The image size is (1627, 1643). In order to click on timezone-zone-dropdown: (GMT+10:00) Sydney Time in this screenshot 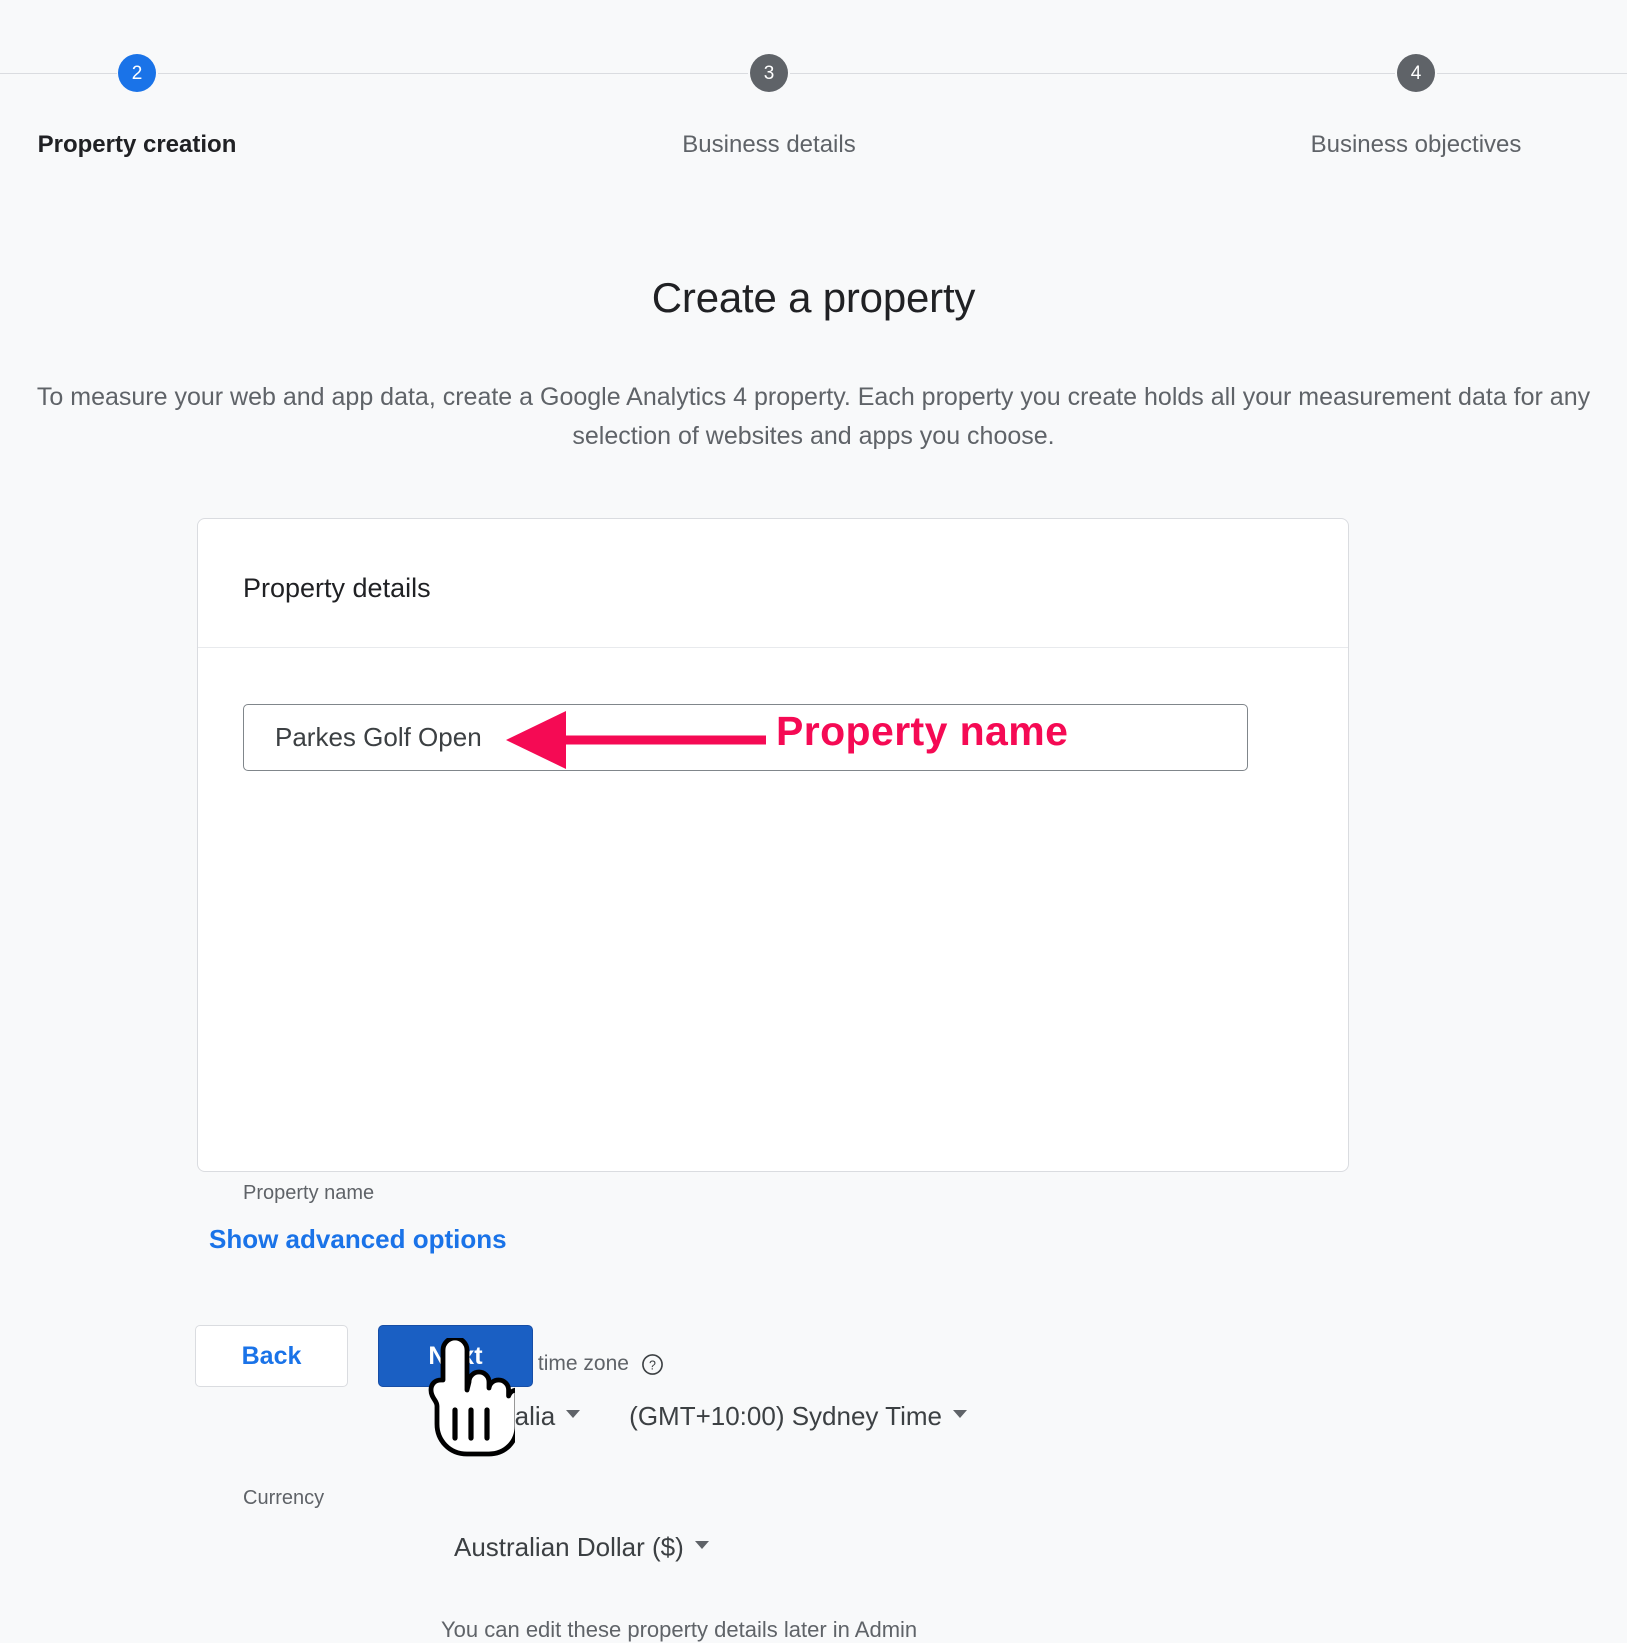, I will do `click(798, 1416)`.